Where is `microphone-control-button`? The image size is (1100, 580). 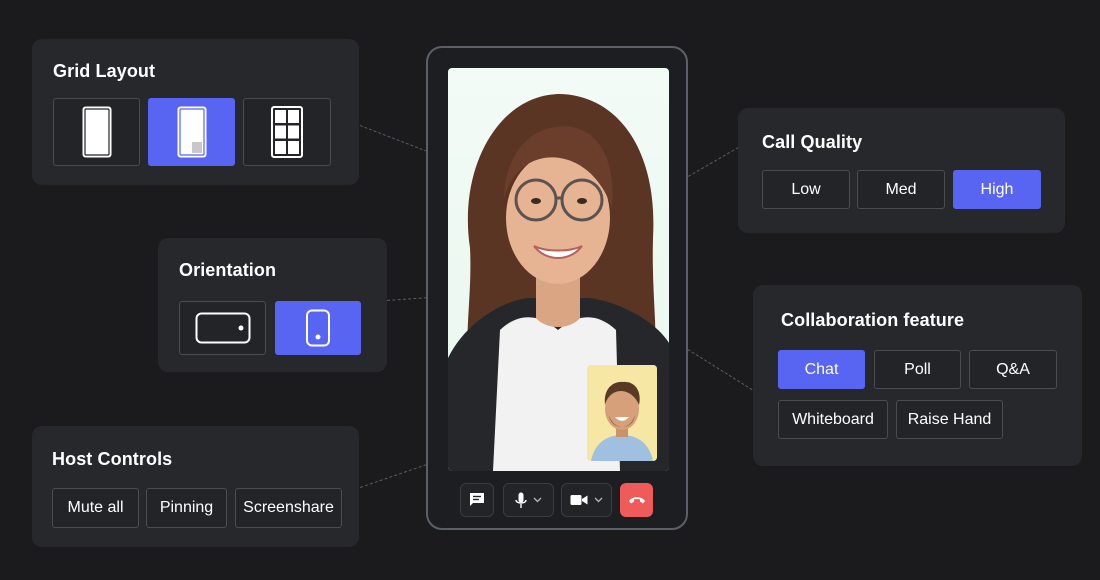 microphone-control-button is located at coordinates (528, 500).